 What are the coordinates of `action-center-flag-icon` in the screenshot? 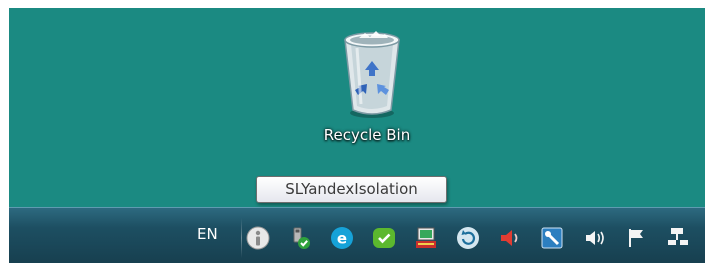 It's located at (636, 238).